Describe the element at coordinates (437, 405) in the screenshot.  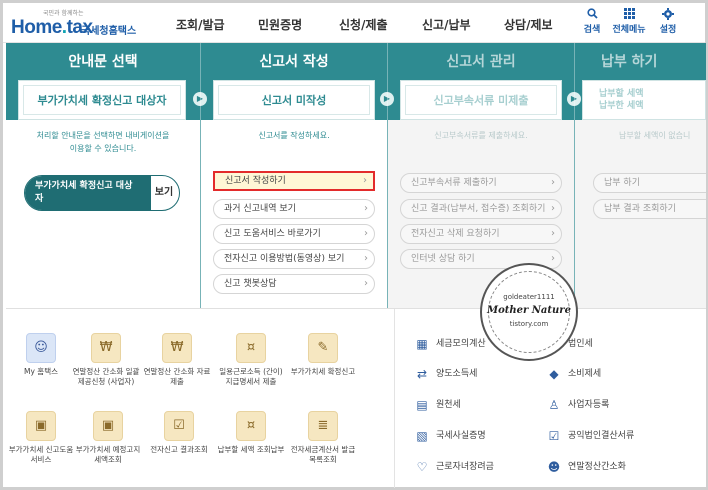
I see `withholding-tax-link: ▤ 원천세` at that location.